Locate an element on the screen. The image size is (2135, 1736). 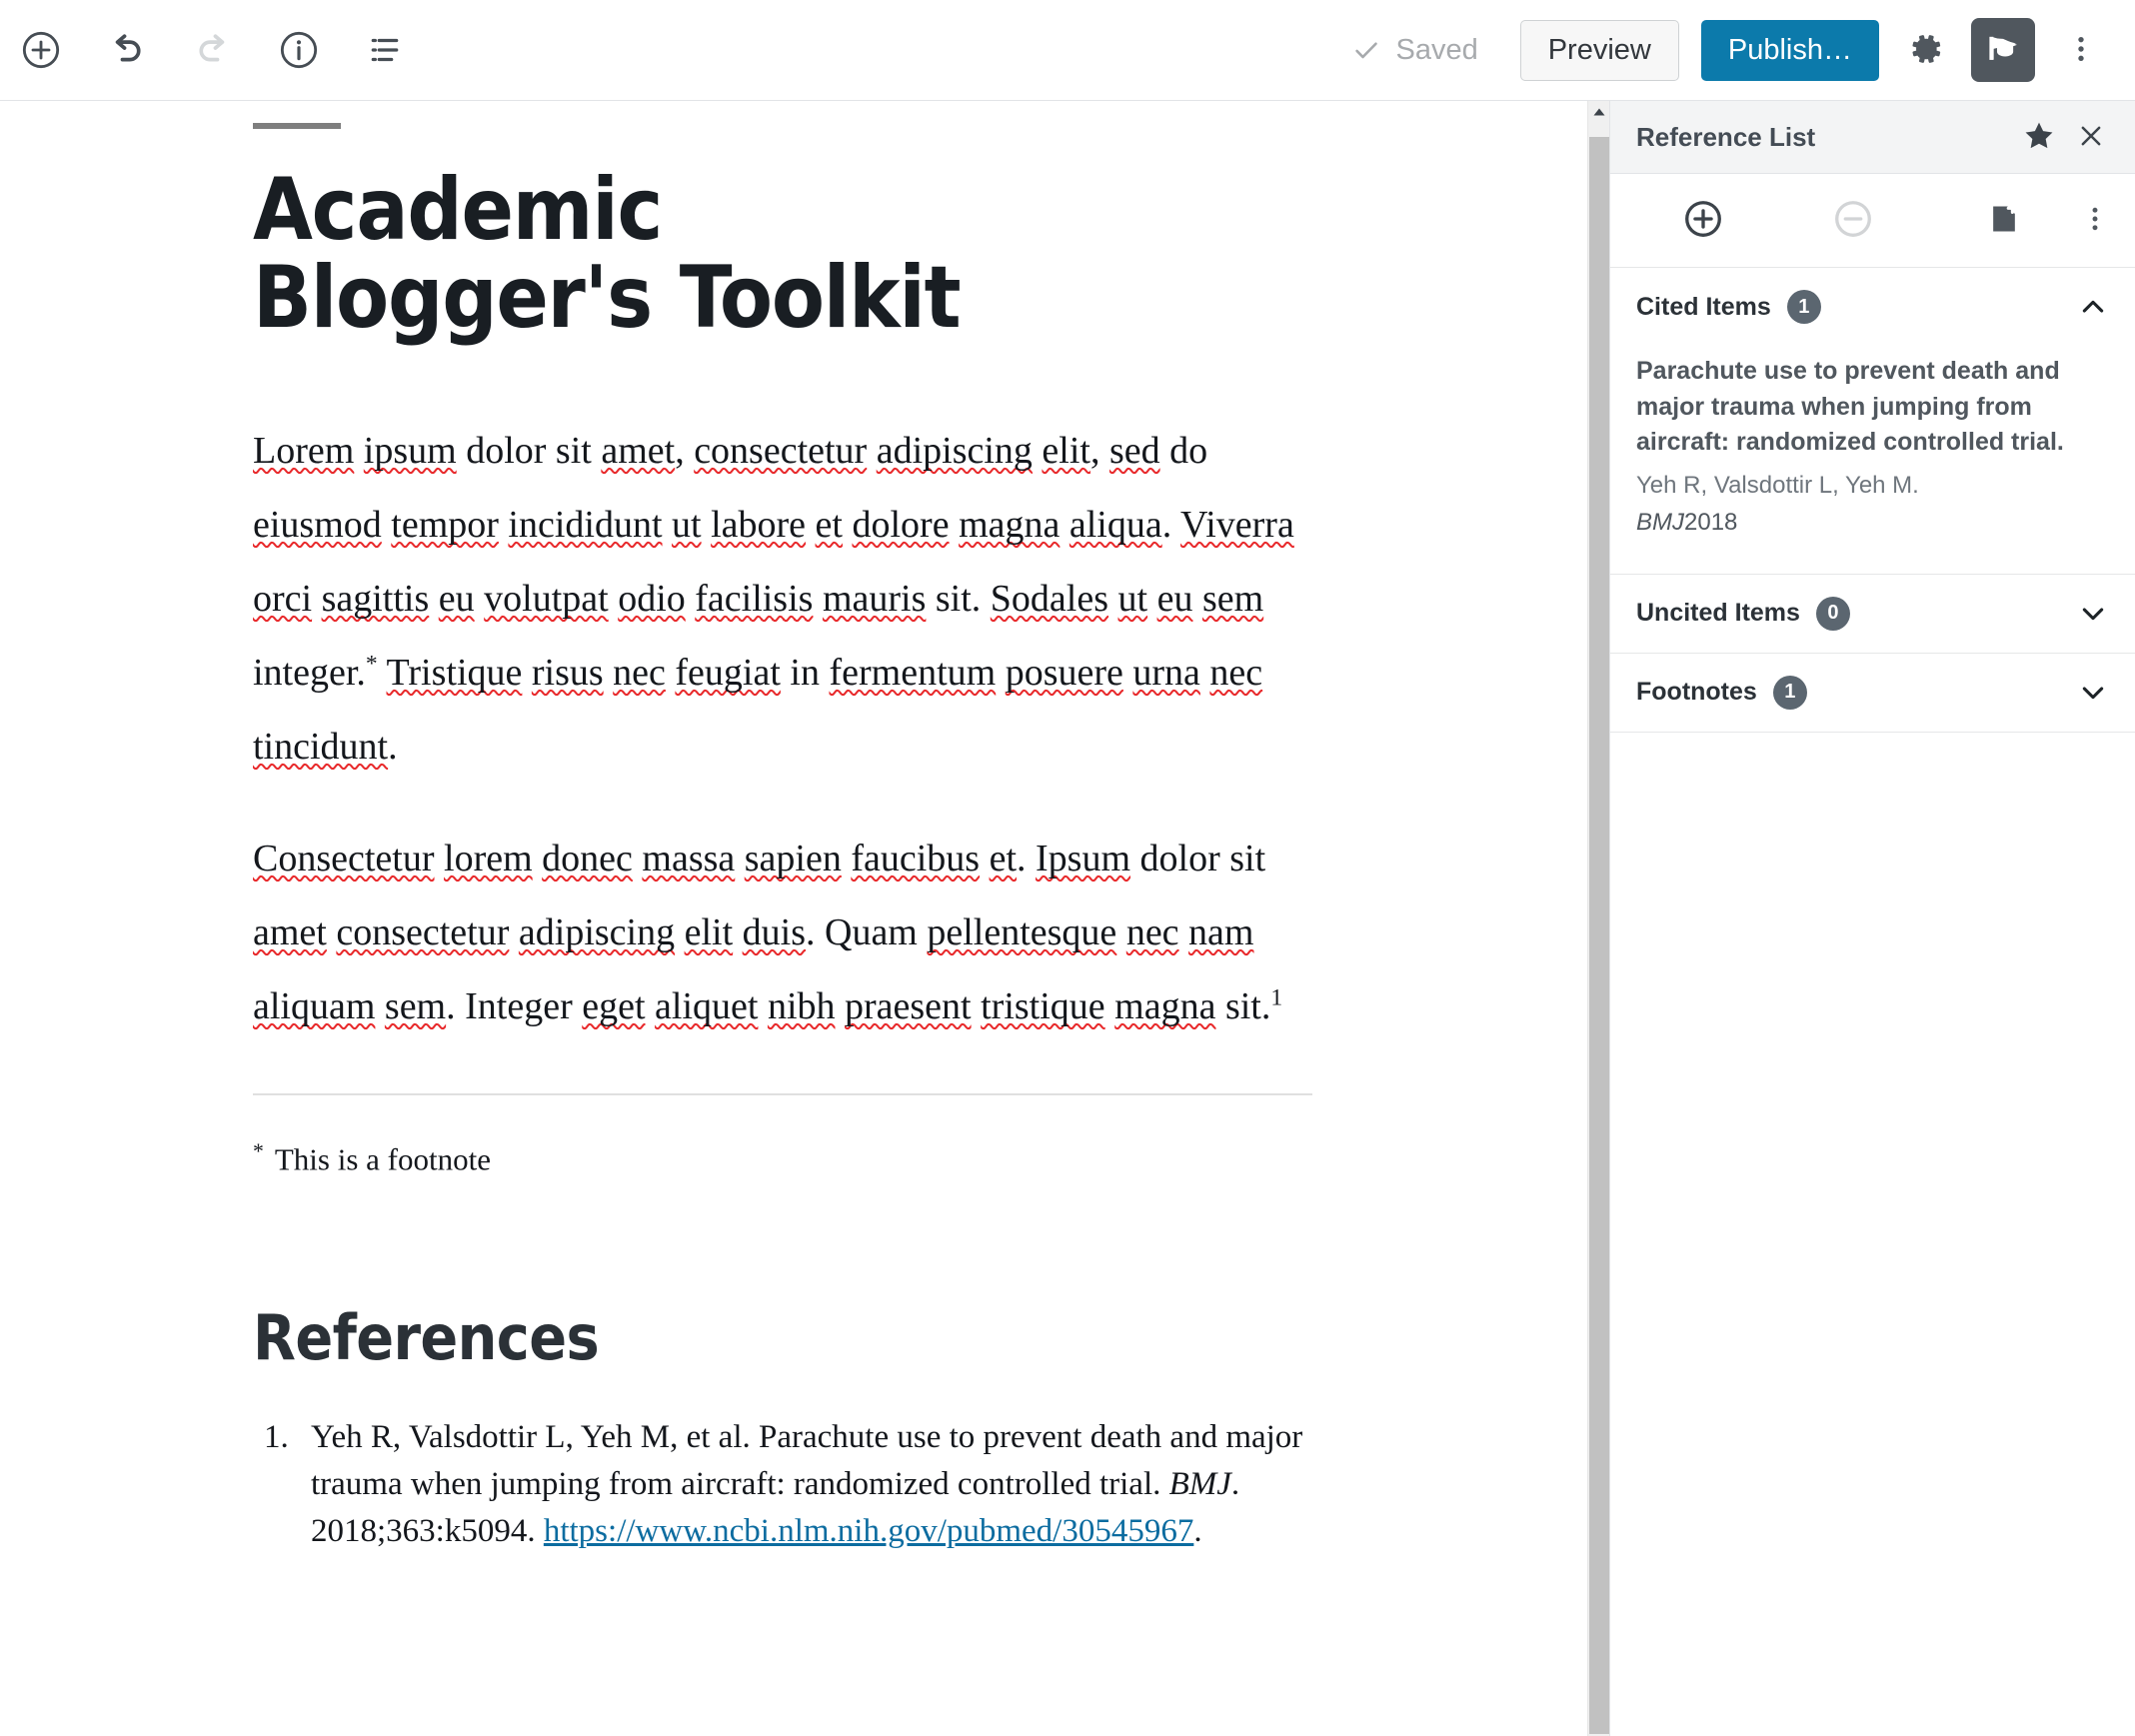
info-circle-icon is located at coordinates (299, 50).